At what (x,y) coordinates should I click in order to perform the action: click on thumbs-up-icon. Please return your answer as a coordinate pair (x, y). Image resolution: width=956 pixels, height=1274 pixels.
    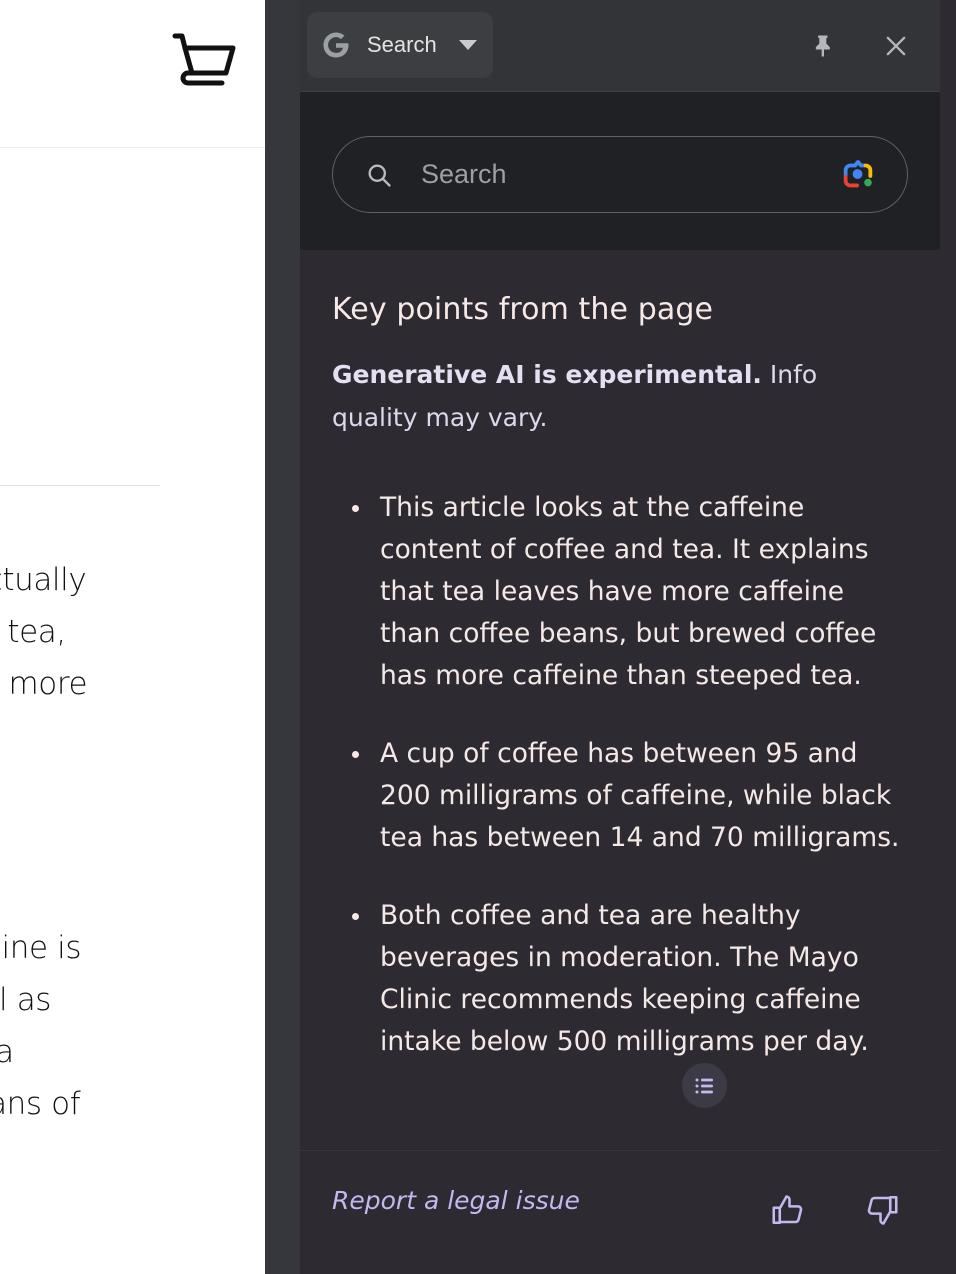
    Looking at the image, I should click on (788, 1210).